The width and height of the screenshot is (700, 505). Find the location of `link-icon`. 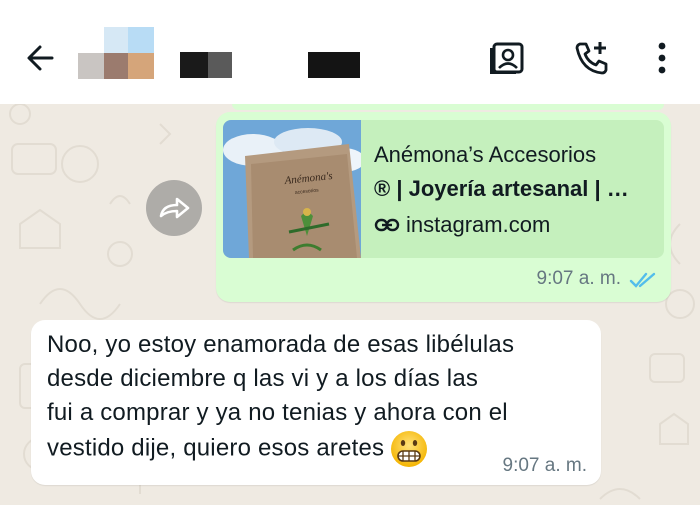

link-icon is located at coordinates (387, 225).